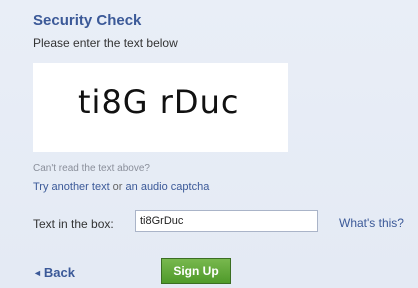 Image resolution: width=418 pixels, height=288 pixels. I want to click on back-arrow-icon: ◄, so click(37, 273).